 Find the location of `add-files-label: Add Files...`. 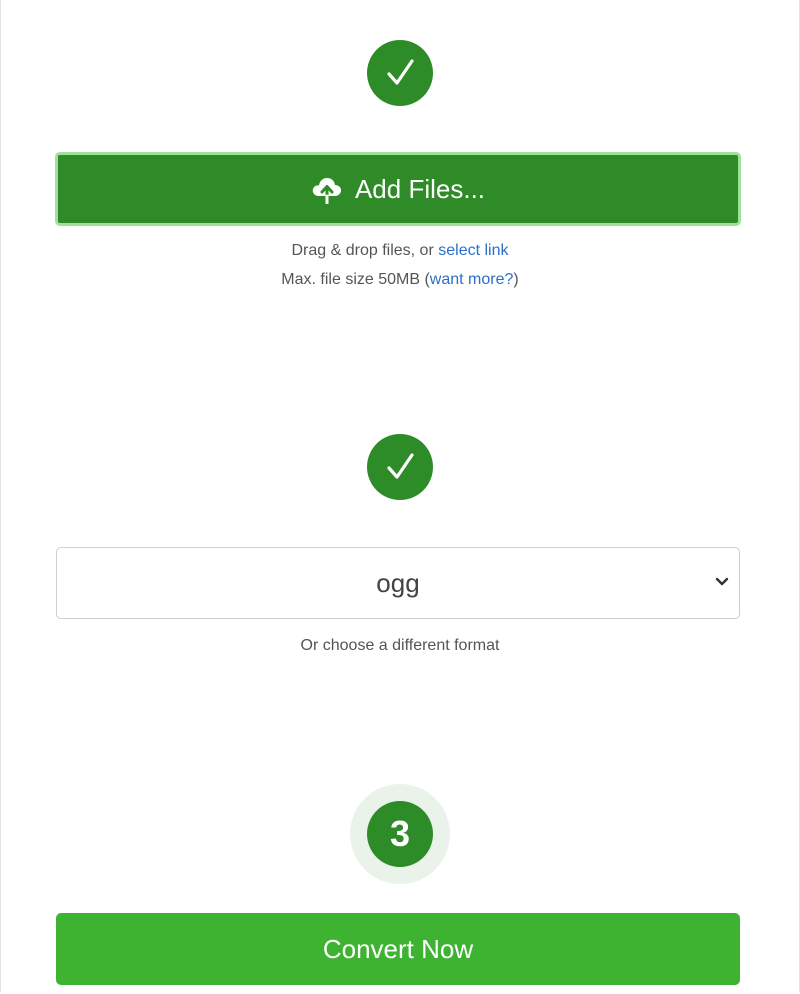

add-files-label: Add Files... is located at coordinates (420, 188).